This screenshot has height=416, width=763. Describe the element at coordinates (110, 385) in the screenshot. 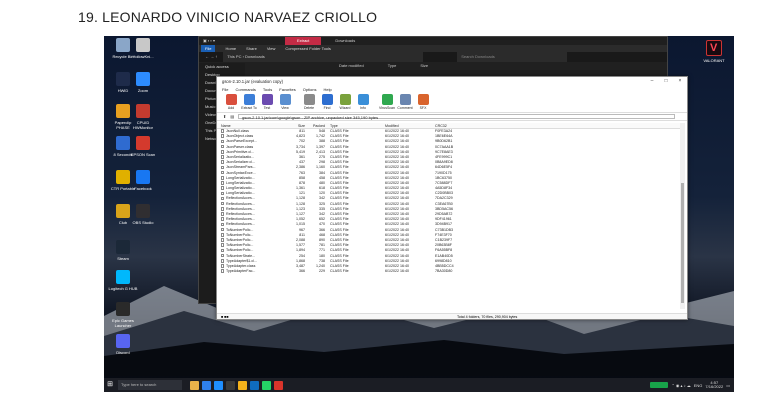

I see `start-button: ⊞` at that location.